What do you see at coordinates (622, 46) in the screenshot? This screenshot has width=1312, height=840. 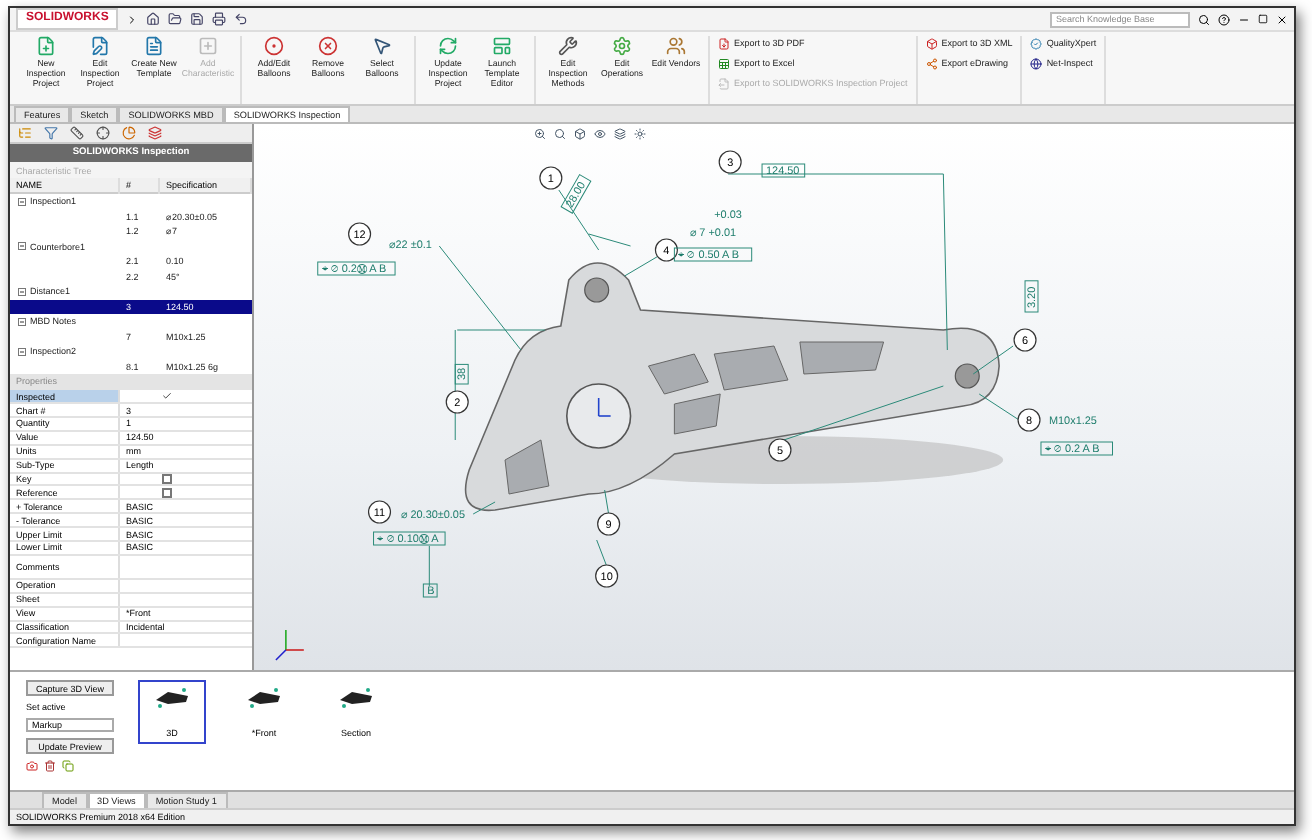 I see `gear-icon` at bounding box center [622, 46].